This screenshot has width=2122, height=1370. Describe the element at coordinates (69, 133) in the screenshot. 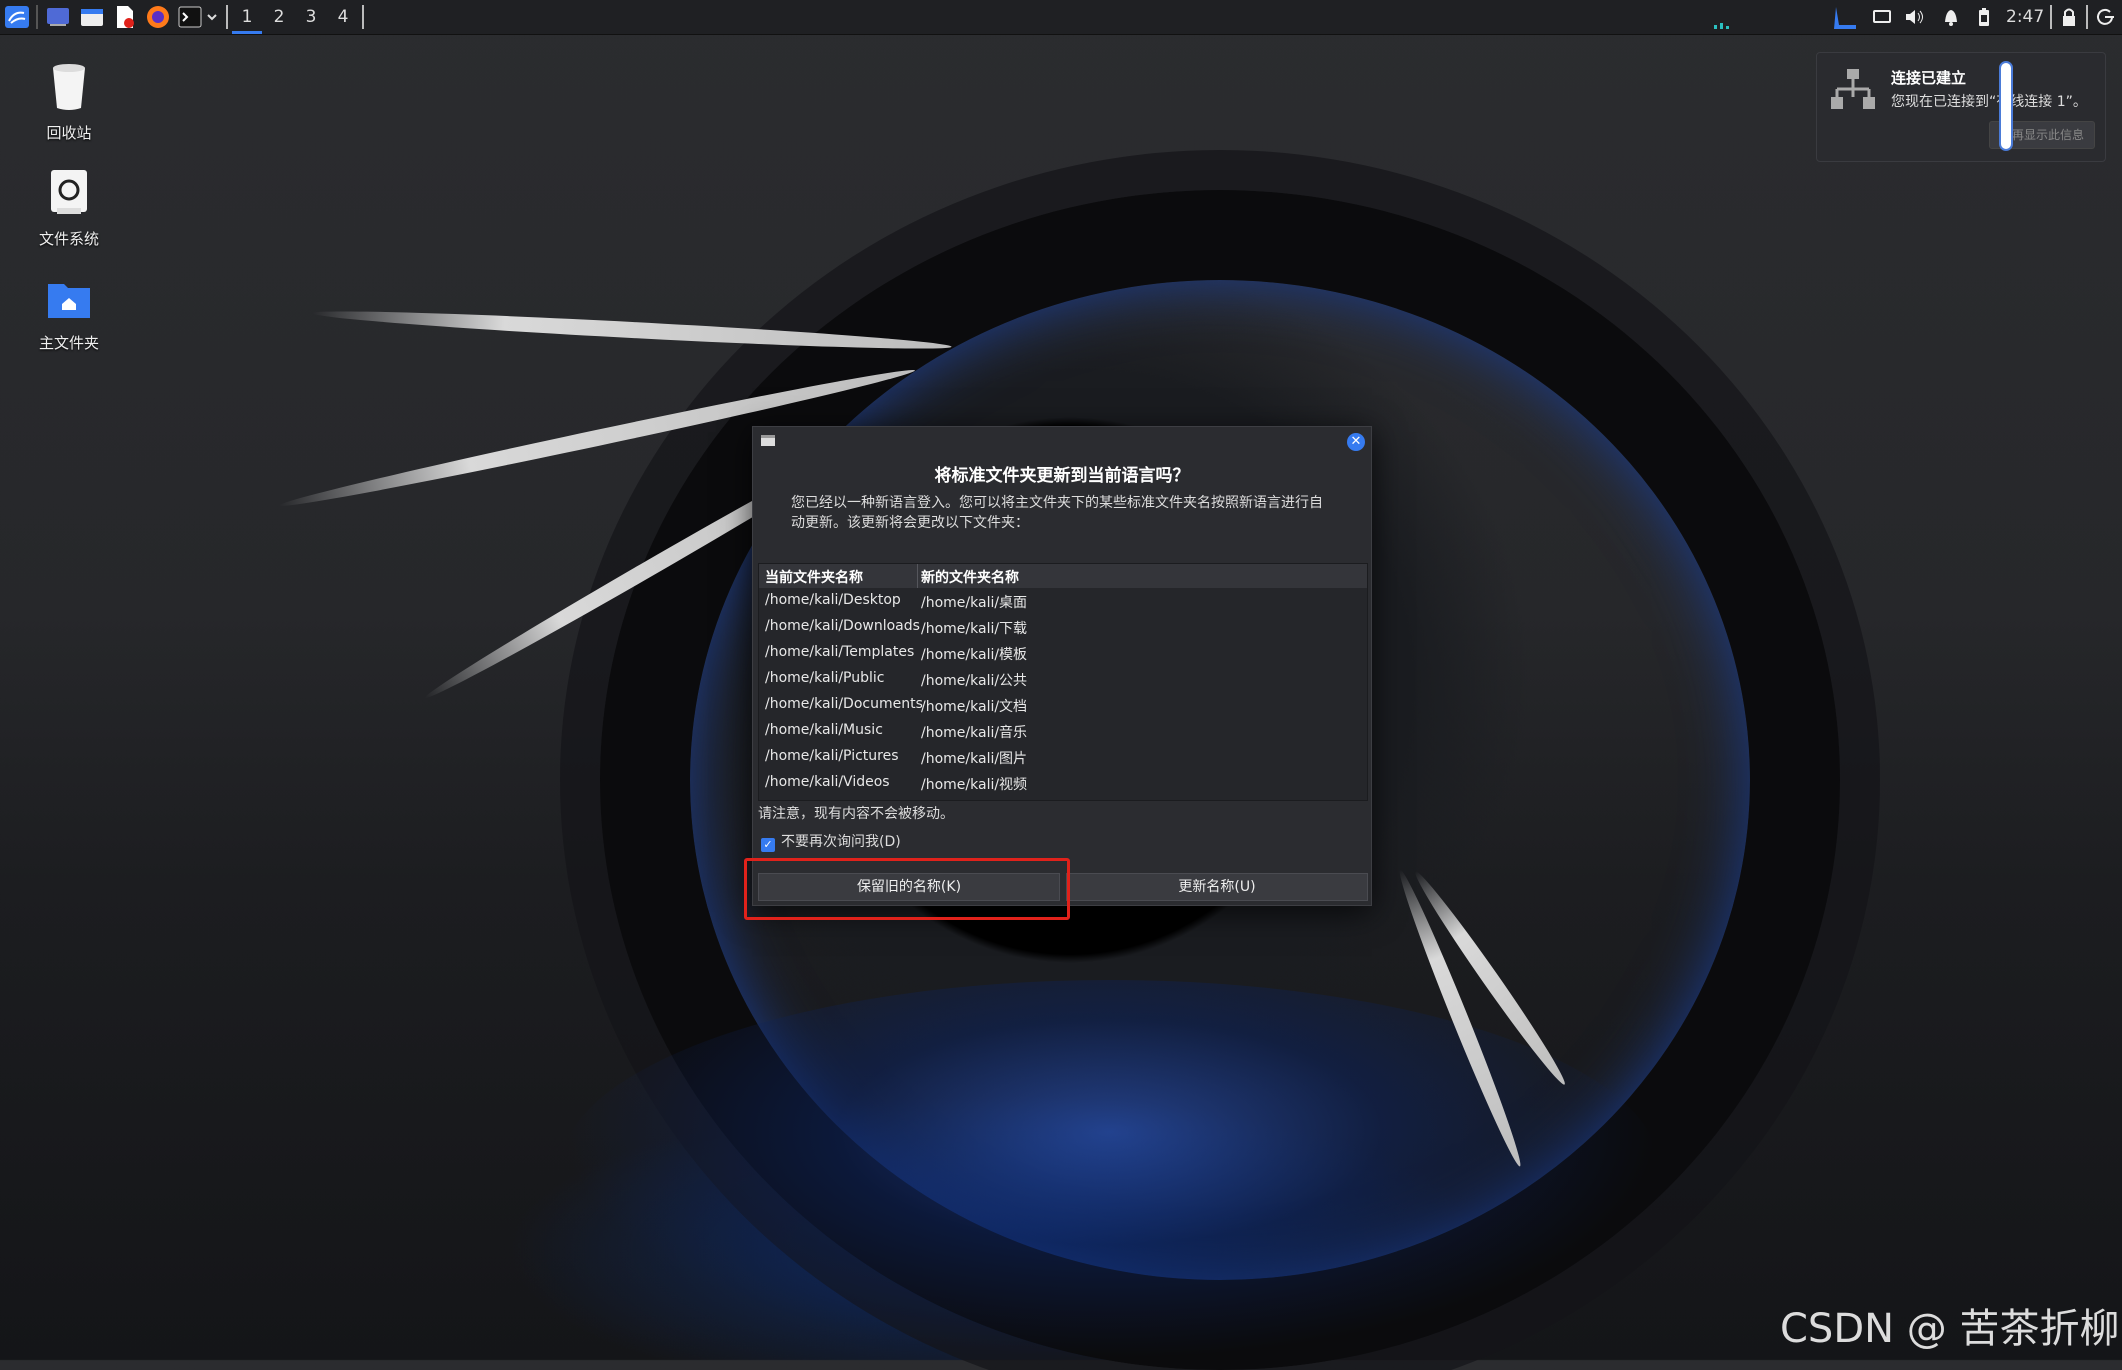

I see `trash-label: 回收站` at that location.